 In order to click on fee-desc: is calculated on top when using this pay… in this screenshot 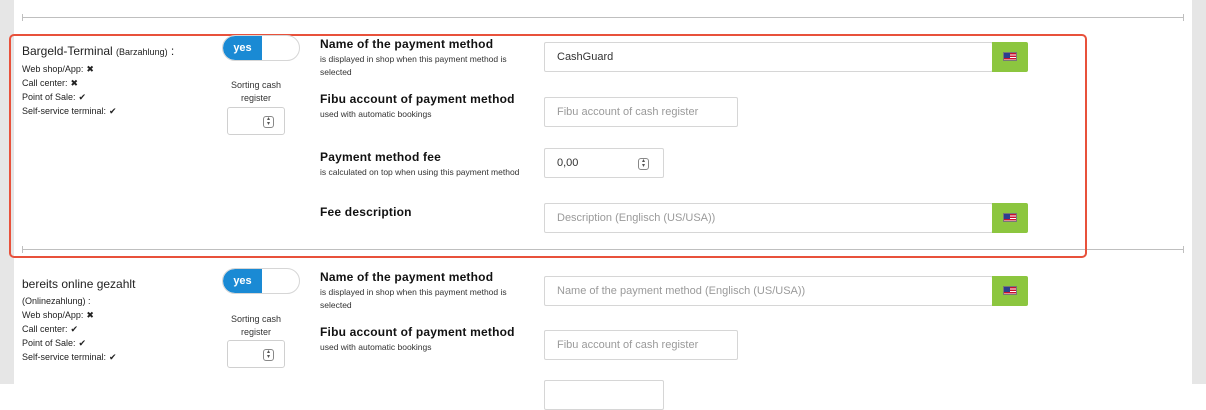, I will do `click(420, 172)`.